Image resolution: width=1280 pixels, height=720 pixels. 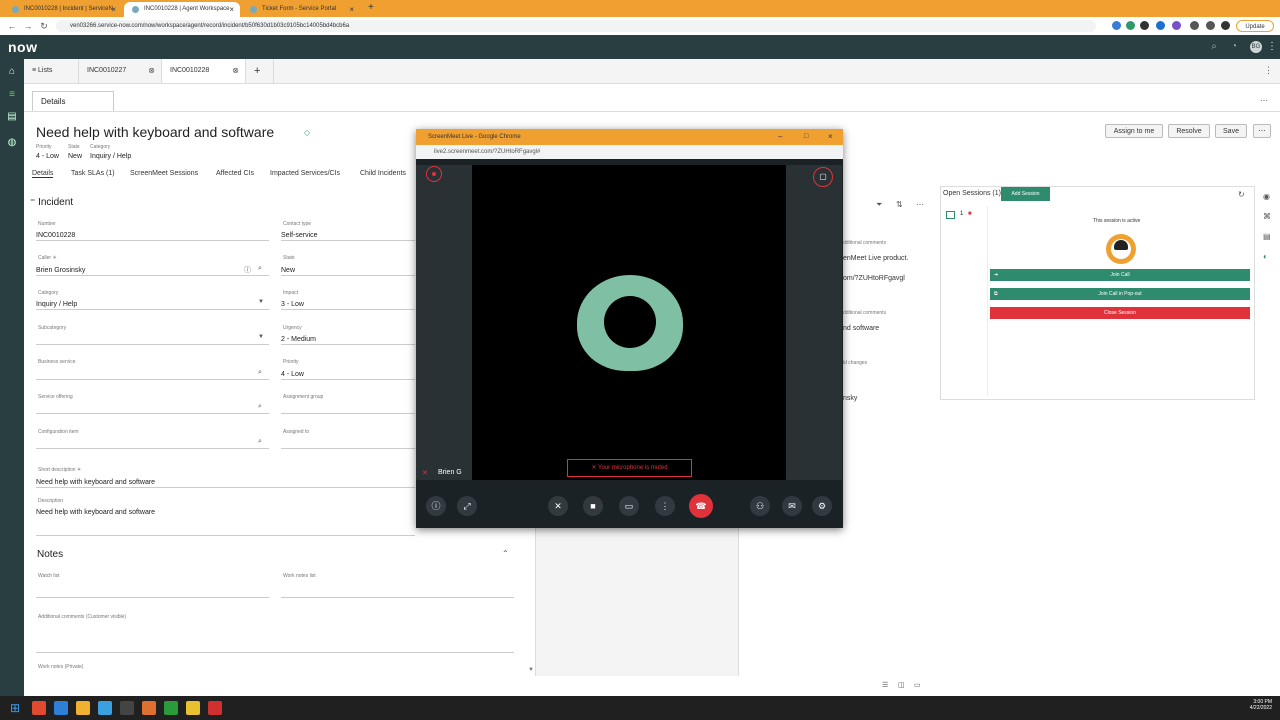 What do you see at coordinates (950, 215) in the screenshot?
I see `session-checkbox` at bounding box center [950, 215].